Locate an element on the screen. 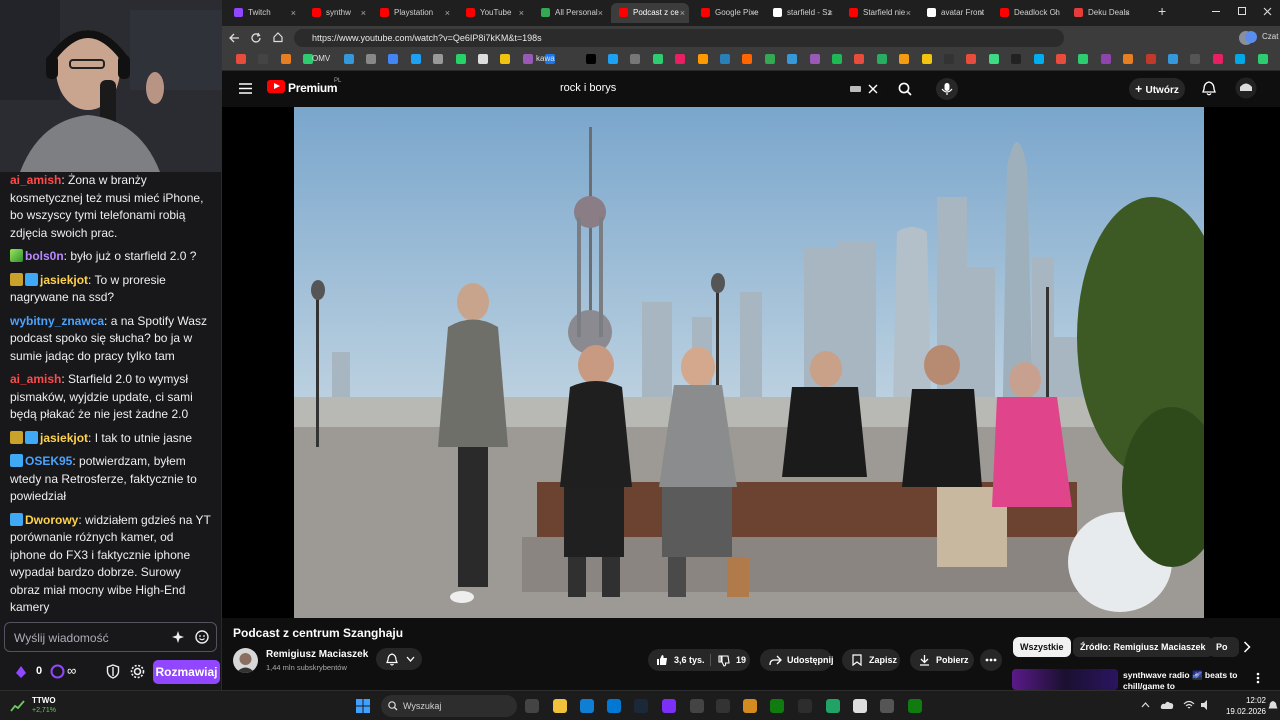 This screenshot has width=1280, height=720. bookmark-kawa: kawa is located at coordinates (545, 58).